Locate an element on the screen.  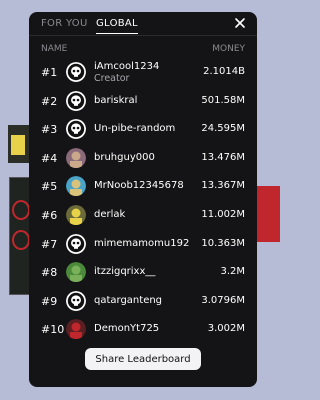
background-thumbnail is located at coordinates (19, 144).